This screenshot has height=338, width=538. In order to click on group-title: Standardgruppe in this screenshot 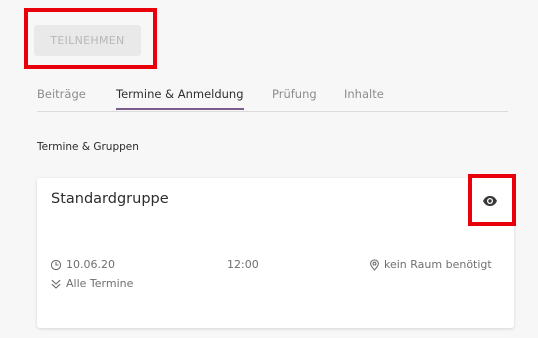, I will do `click(110, 199)`.